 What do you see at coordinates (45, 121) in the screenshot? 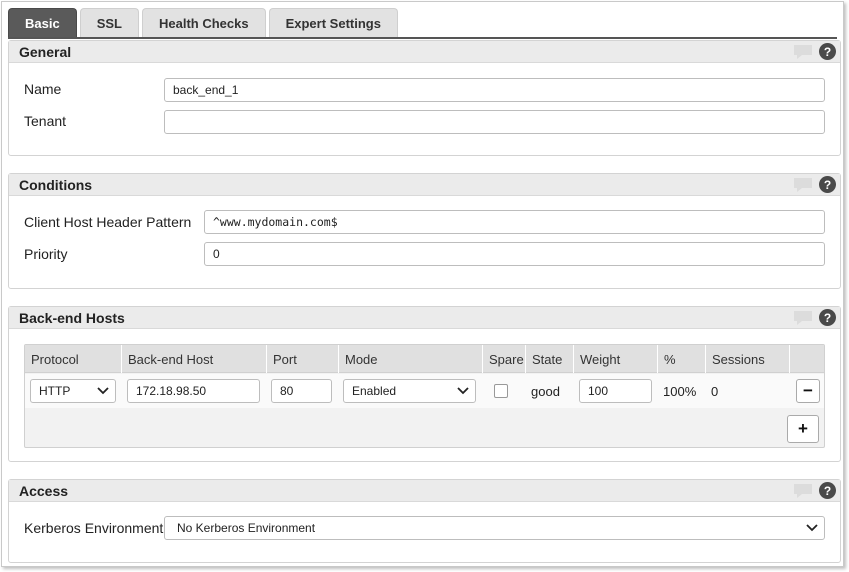
I see `tenant-label: Tenant` at bounding box center [45, 121].